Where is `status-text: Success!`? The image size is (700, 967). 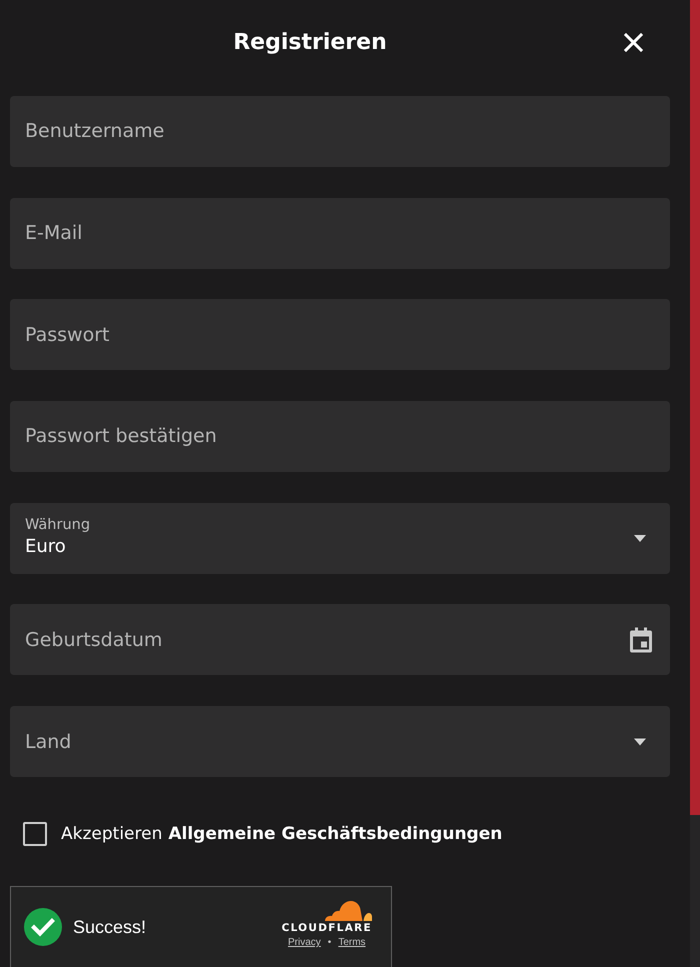
status-text: Success! is located at coordinates (109, 927).